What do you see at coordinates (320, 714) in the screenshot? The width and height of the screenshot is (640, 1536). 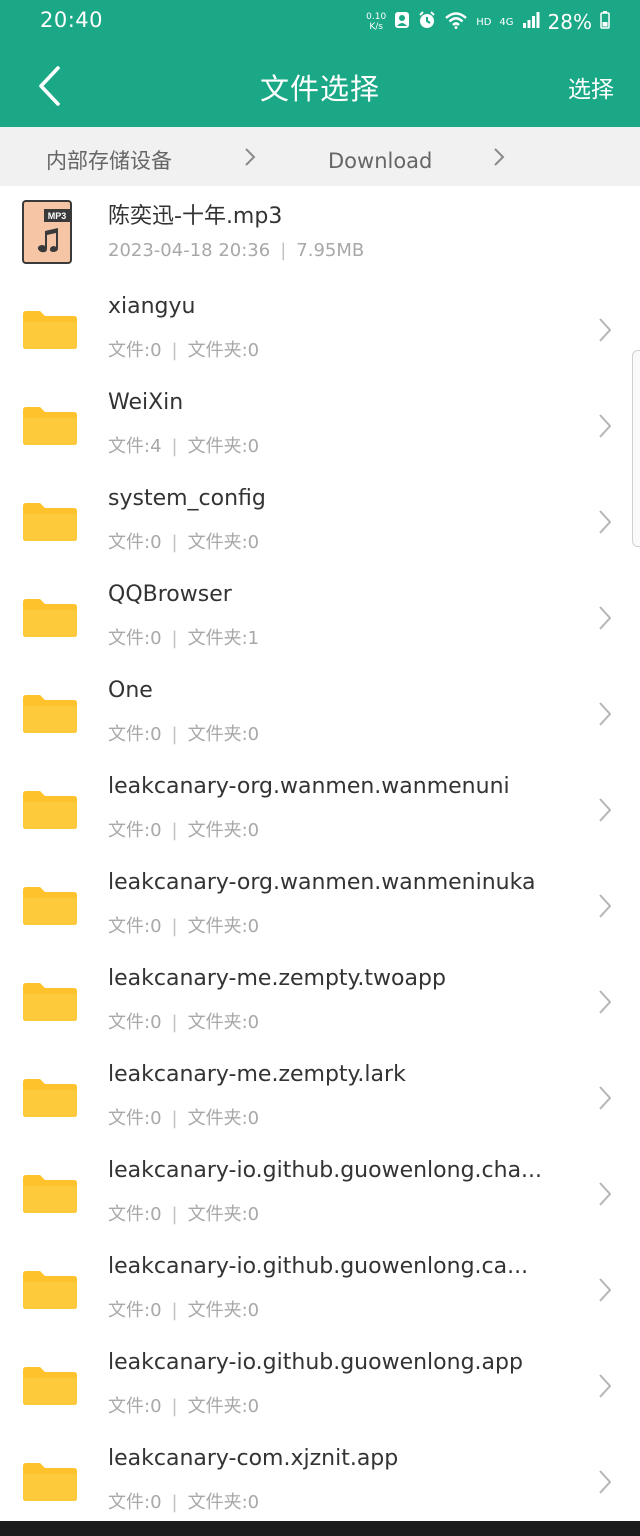 I see `folder-list-item: One 文件:0 | 文件夹:0` at bounding box center [320, 714].